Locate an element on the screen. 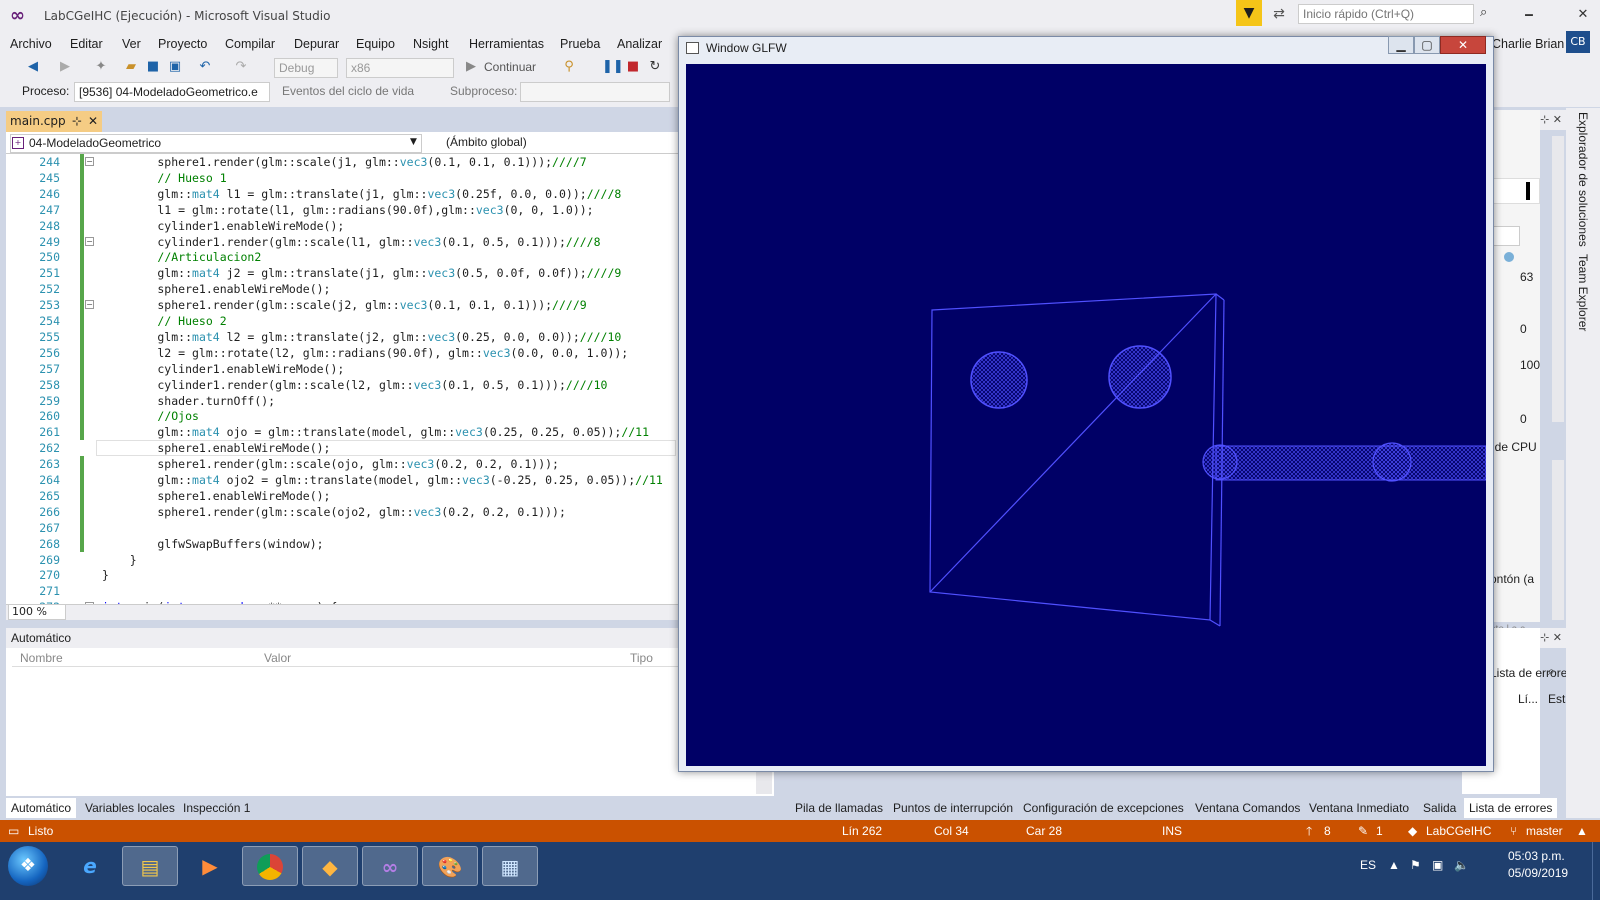 Image resolution: width=1600 pixels, height=900 pixels. project-scope-combo: 04-ModeladoGeometrico is located at coordinates (216, 143).